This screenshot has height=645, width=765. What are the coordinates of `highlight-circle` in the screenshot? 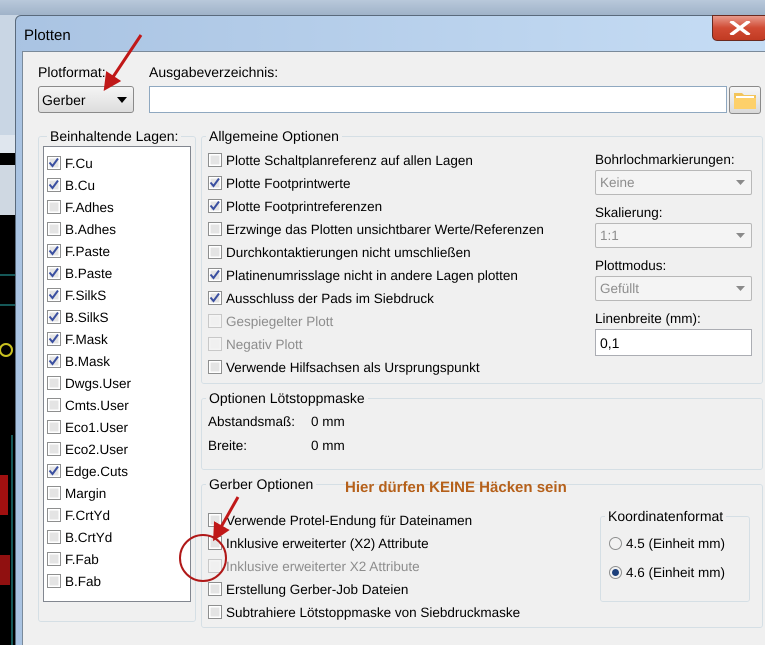 It's located at (203, 558).